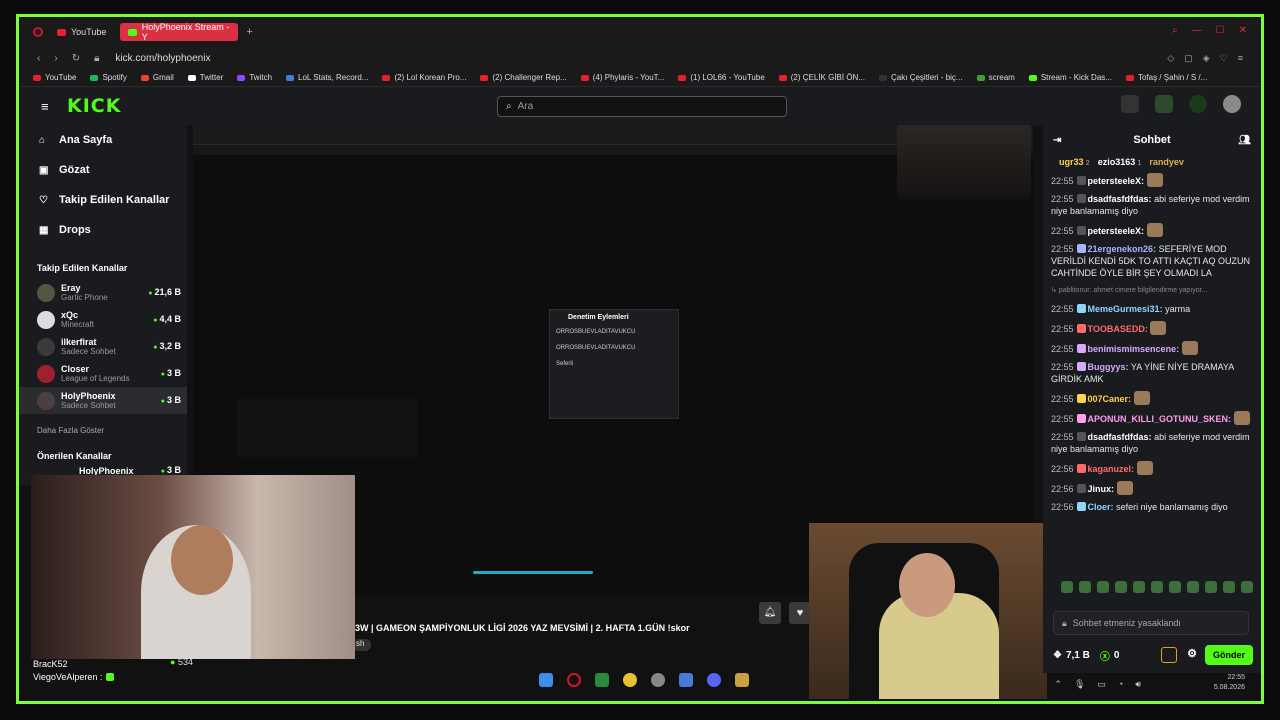  What do you see at coordinates (38, 58) in the screenshot?
I see `back-icon: ‹` at bounding box center [38, 58].